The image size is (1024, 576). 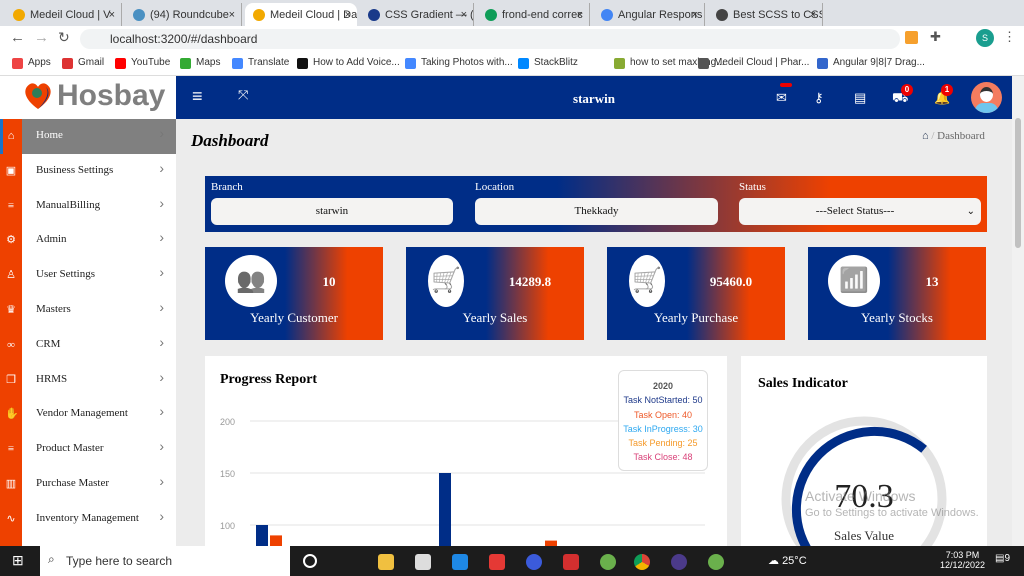 I want to click on search-icon: ⌕, so click(x=51, y=559).